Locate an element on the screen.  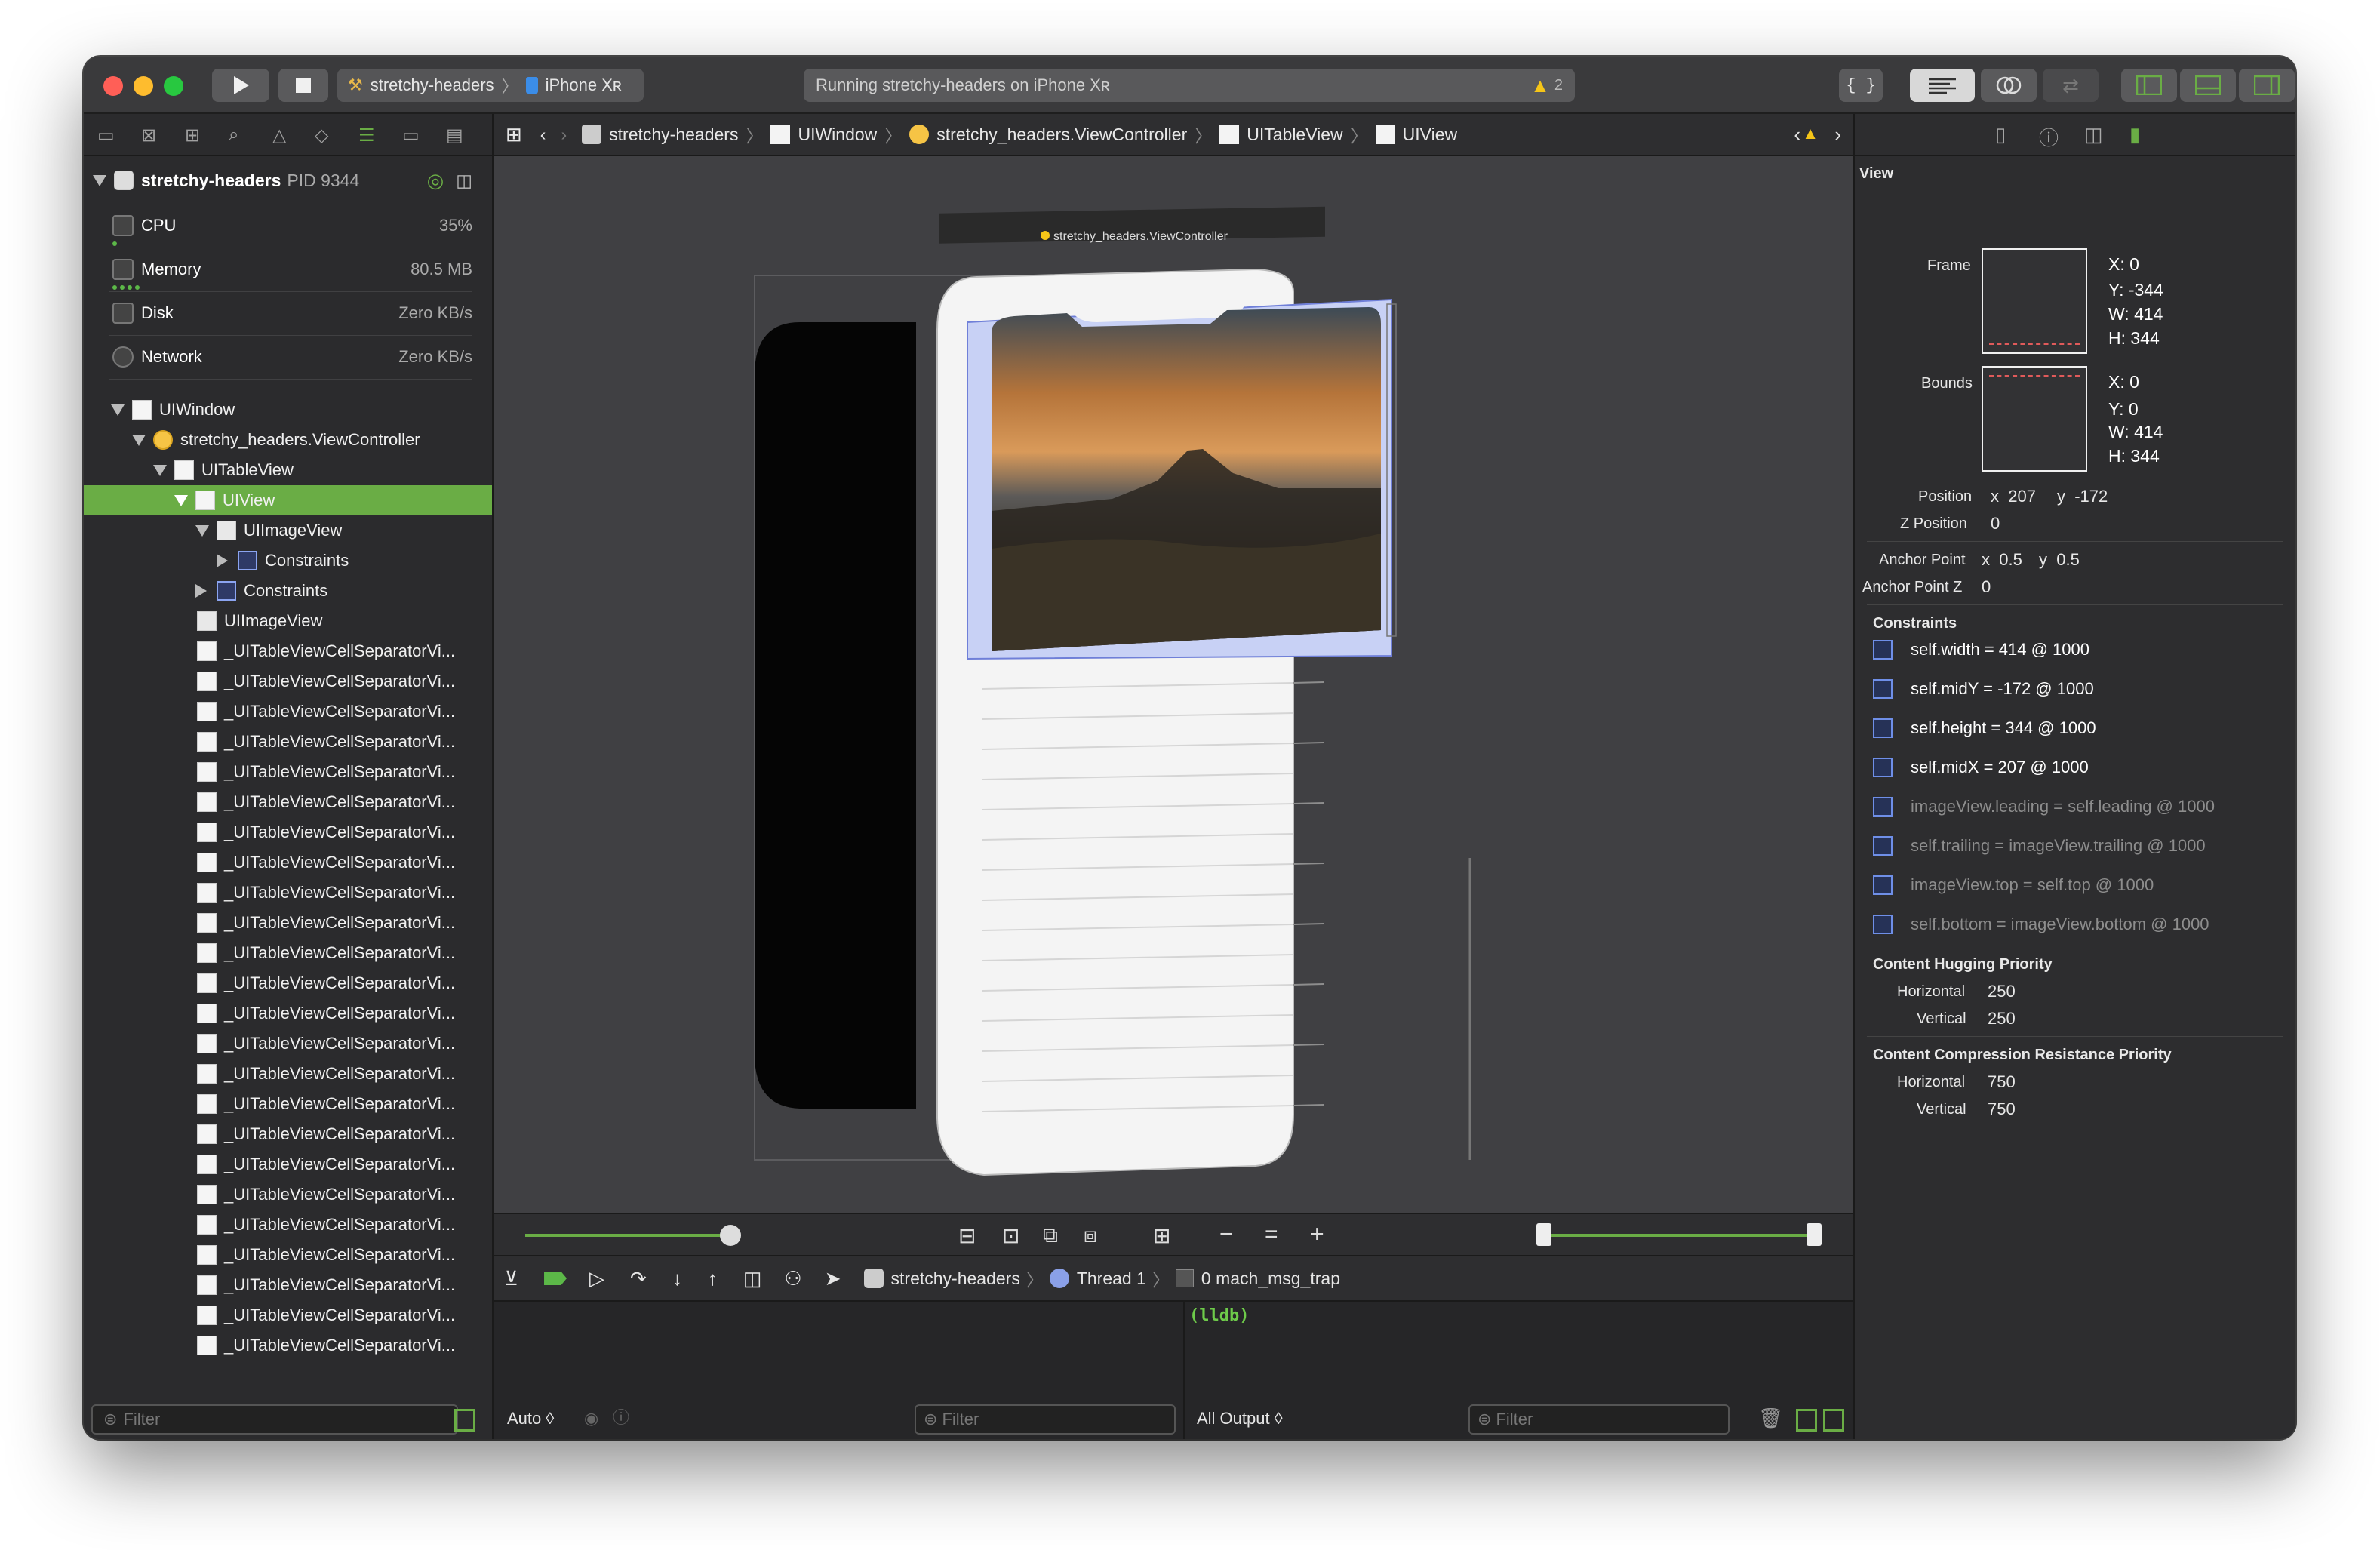
simulate-location-icon: ➤ is located at coordinates (833, 1278).